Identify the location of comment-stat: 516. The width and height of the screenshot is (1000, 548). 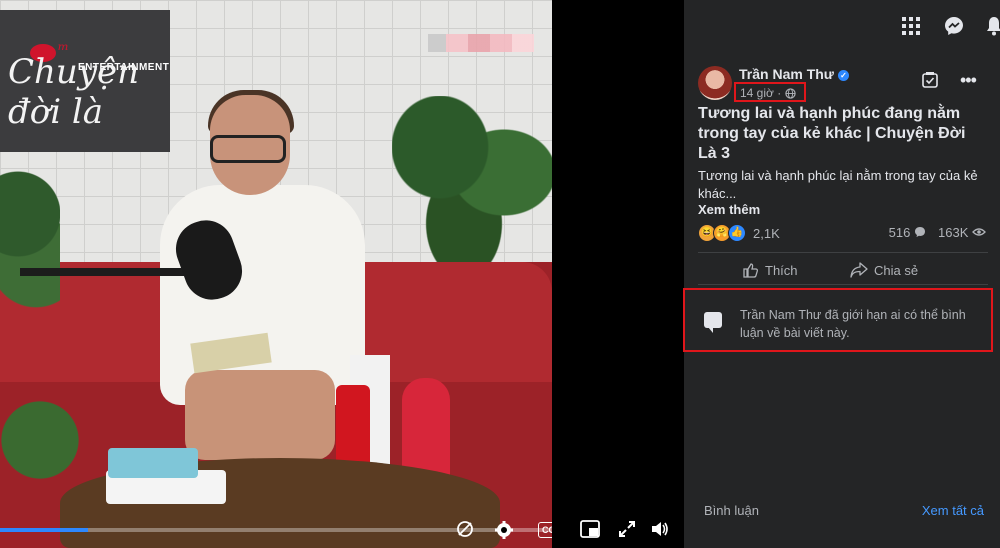
(907, 232).